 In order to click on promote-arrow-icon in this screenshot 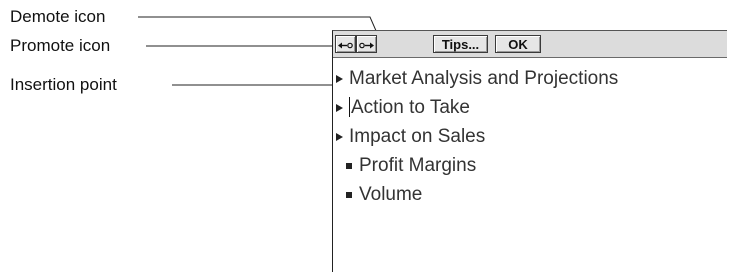, I will do `click(366, 45)`.